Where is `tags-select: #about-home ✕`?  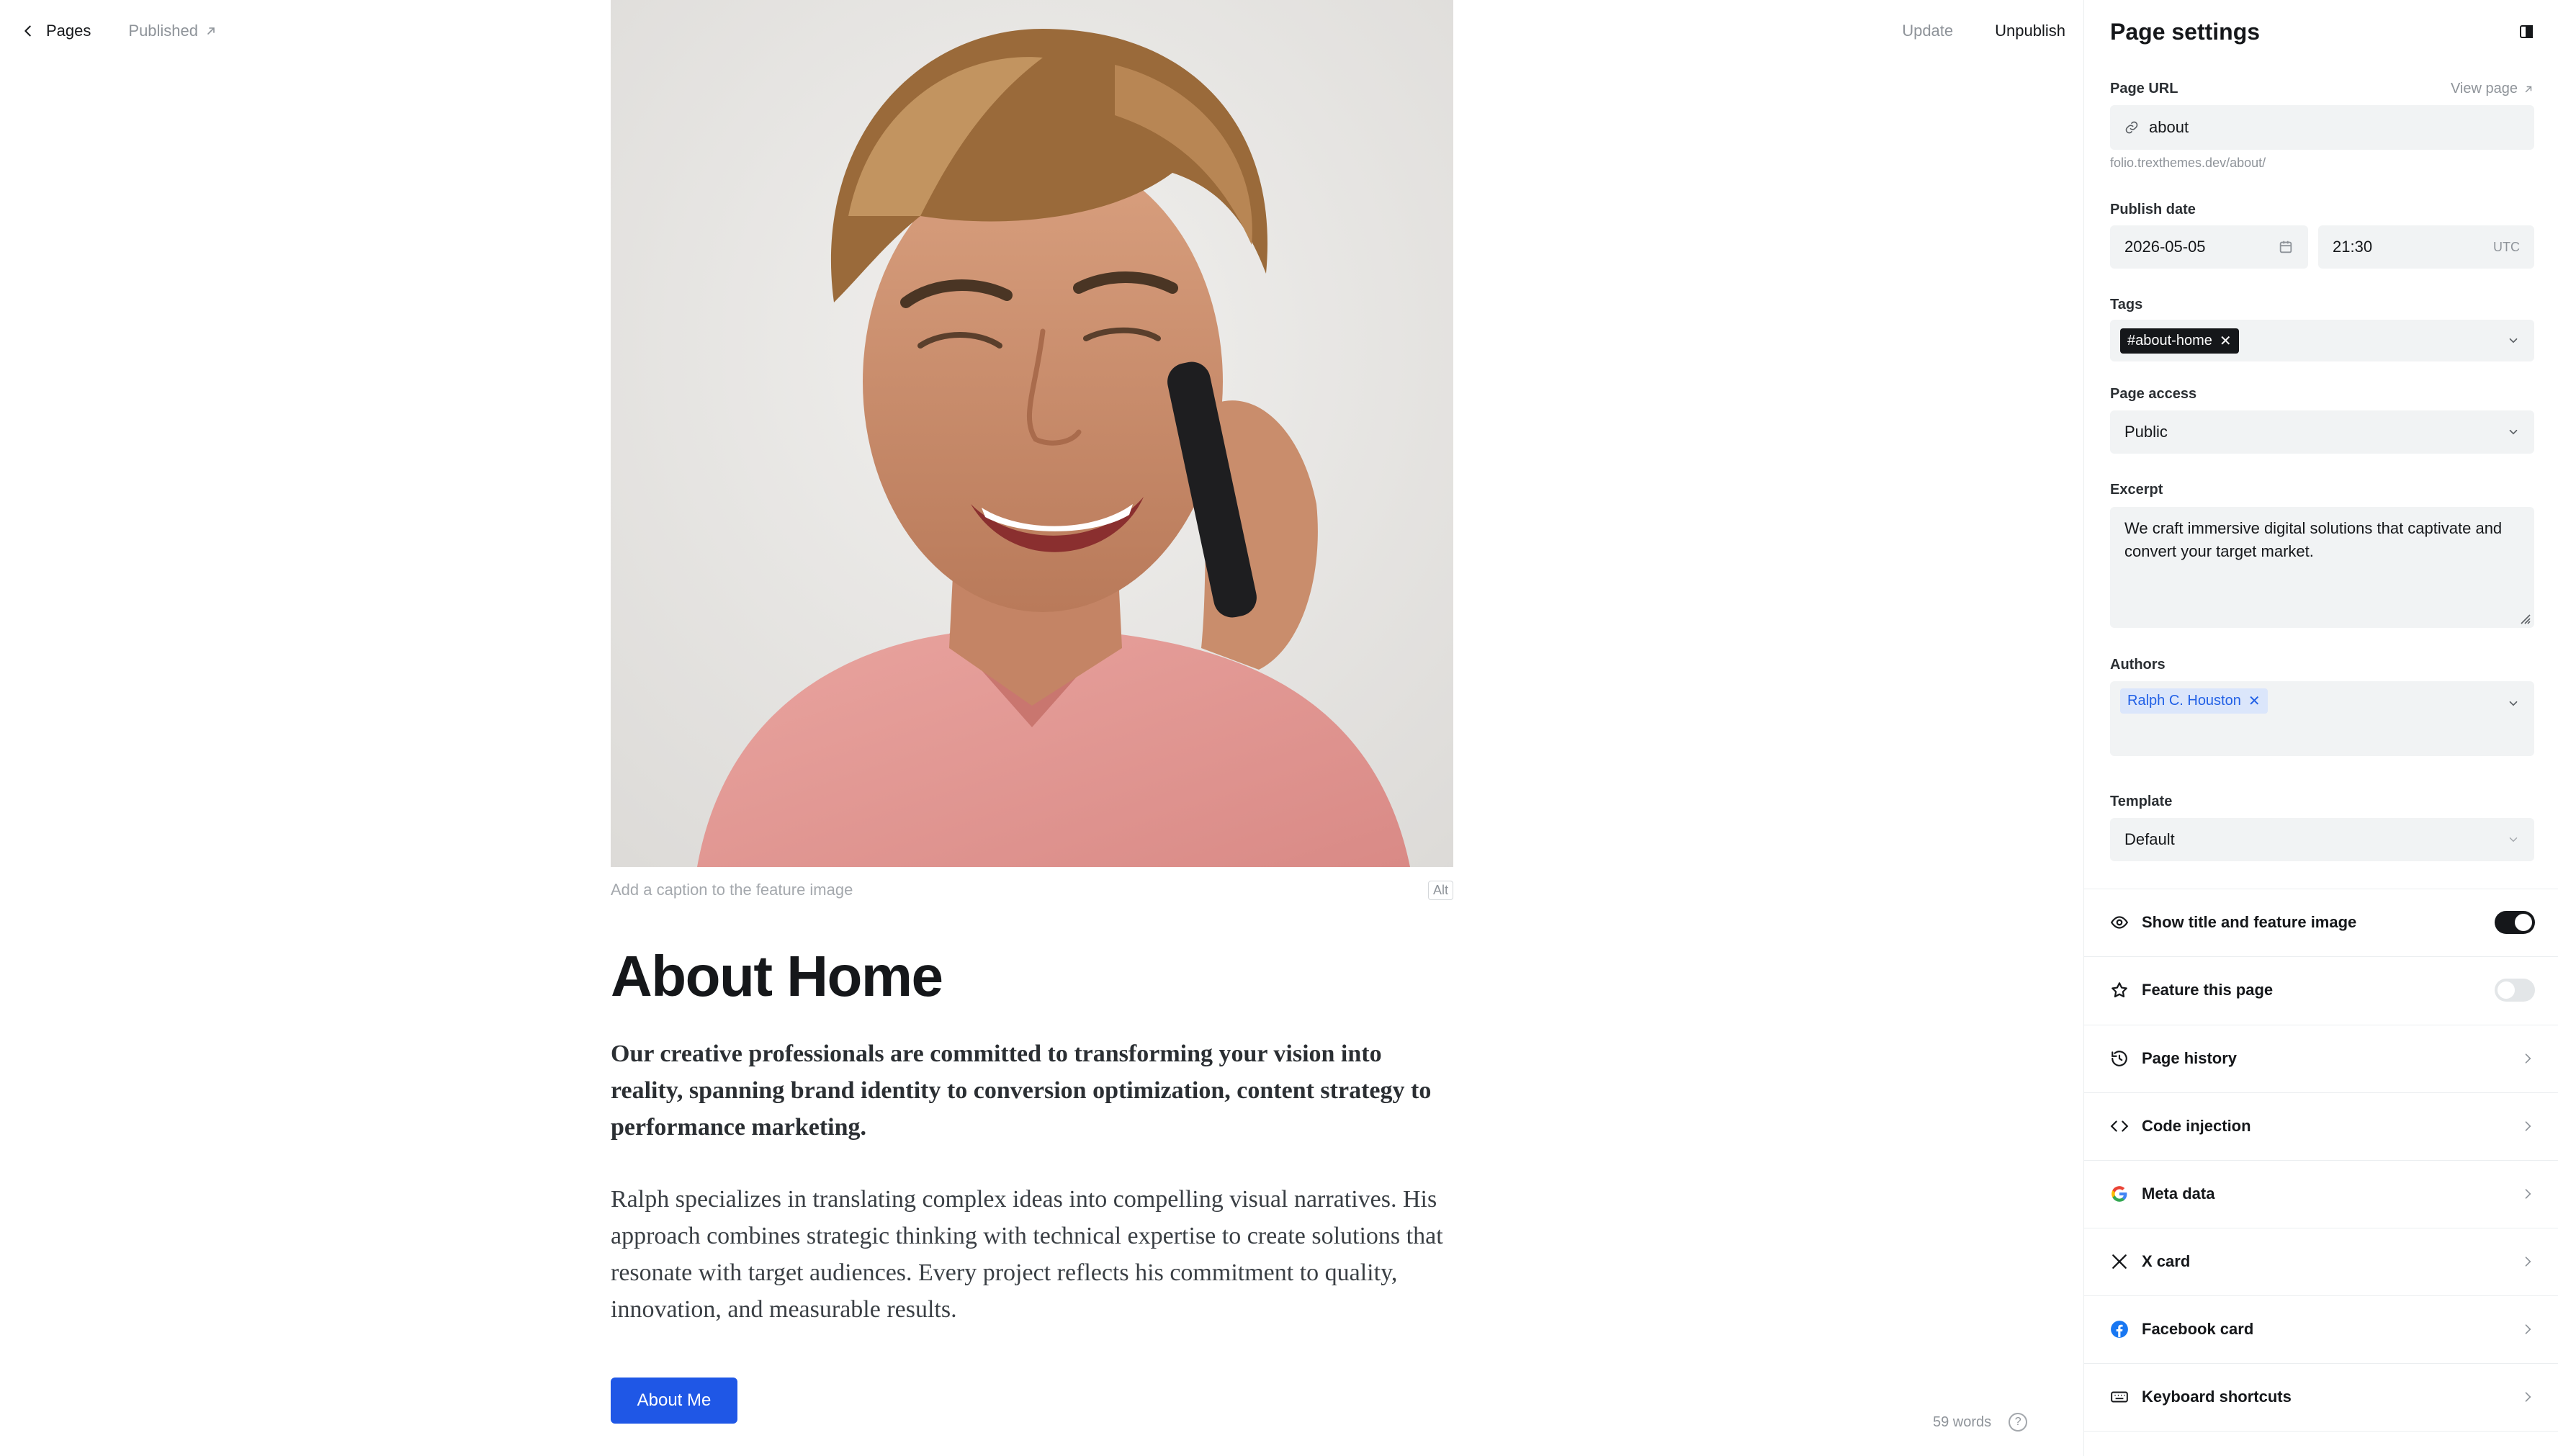
tags-select: #about-home ✕ is located at coordinates (2322, 340).